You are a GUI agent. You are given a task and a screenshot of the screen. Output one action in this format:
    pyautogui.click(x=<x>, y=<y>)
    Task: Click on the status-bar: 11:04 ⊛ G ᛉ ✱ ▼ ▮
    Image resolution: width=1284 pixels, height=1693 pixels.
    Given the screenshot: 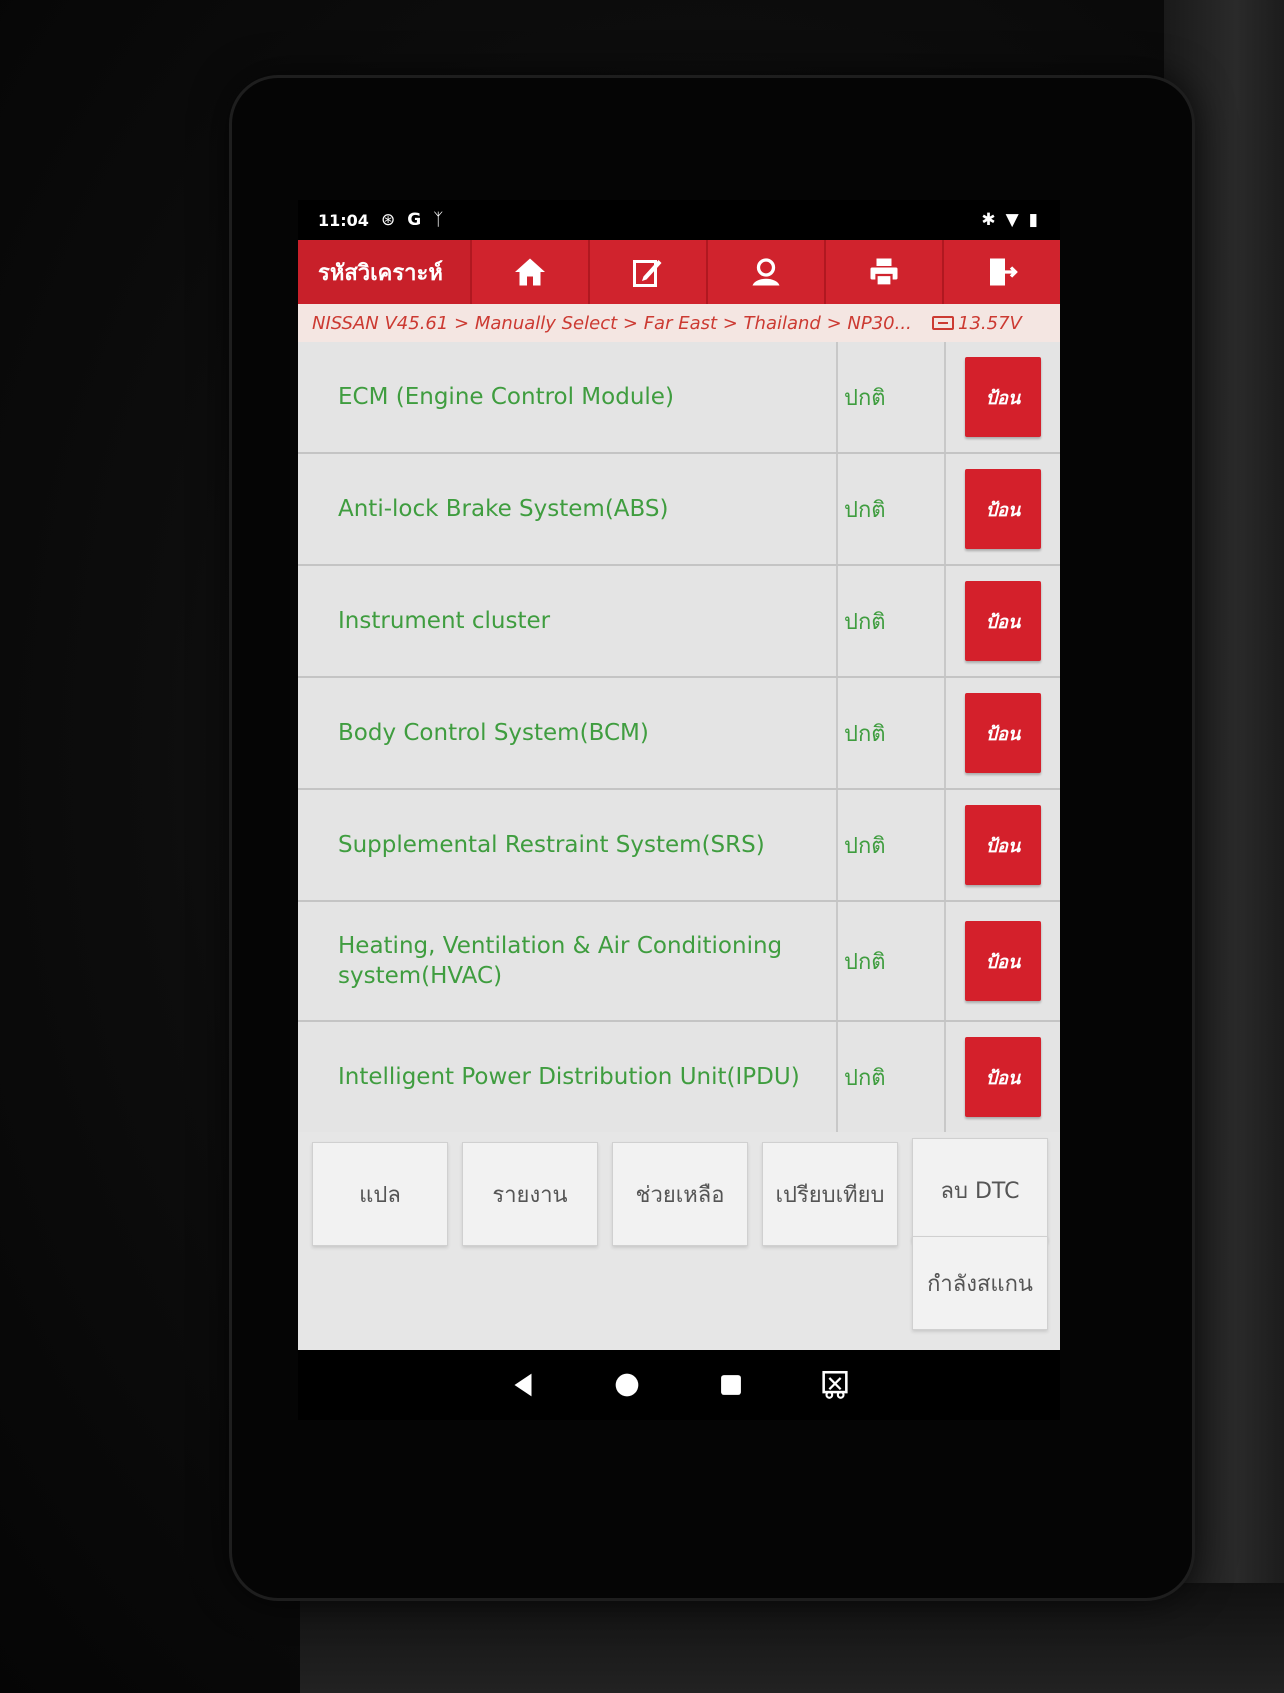 What is the action you would take?
    pyautogui.click(x=679, y=219)
    